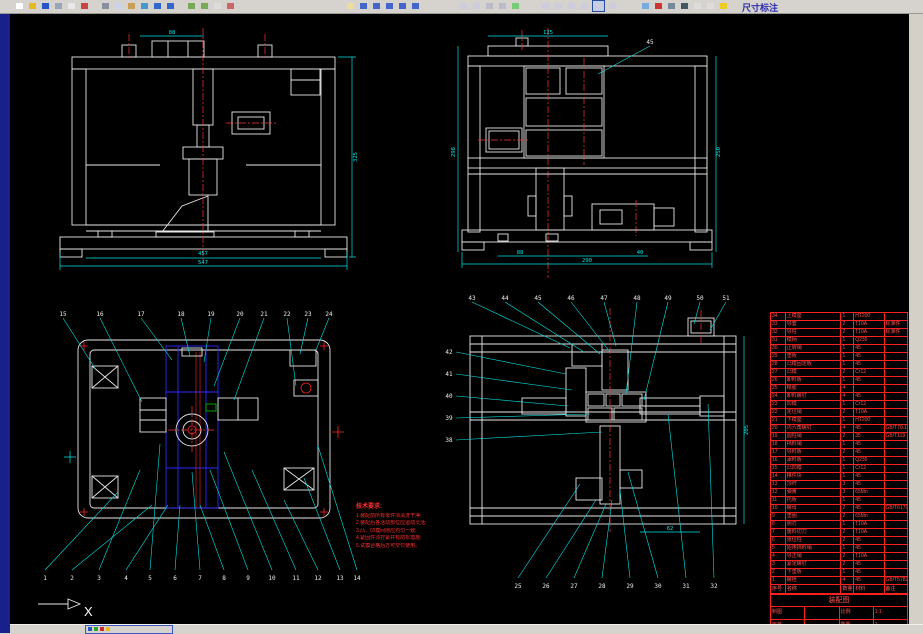  Describe the element at coordinates (778, 476) in the screenshot. I see `parts-list-cell: 14` at that location.